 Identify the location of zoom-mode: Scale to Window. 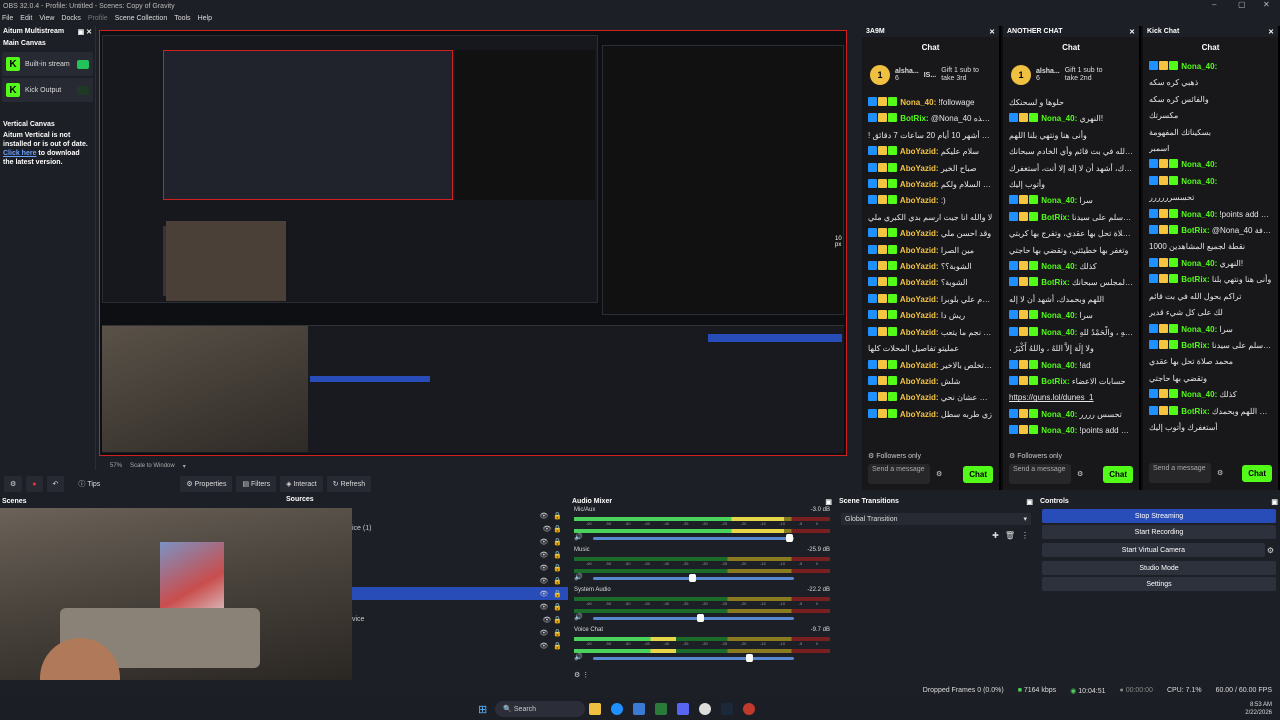
(152, 466).